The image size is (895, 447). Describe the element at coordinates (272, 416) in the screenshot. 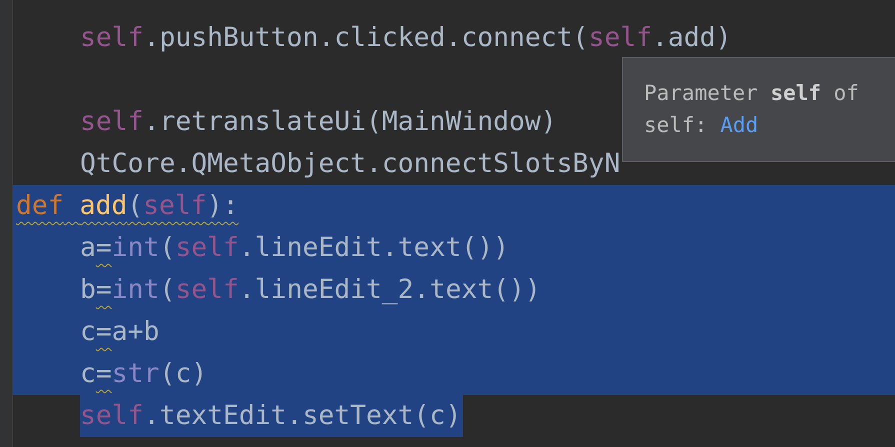

I see `selection-highlight: self.textEdit.setText(c)` at that location.